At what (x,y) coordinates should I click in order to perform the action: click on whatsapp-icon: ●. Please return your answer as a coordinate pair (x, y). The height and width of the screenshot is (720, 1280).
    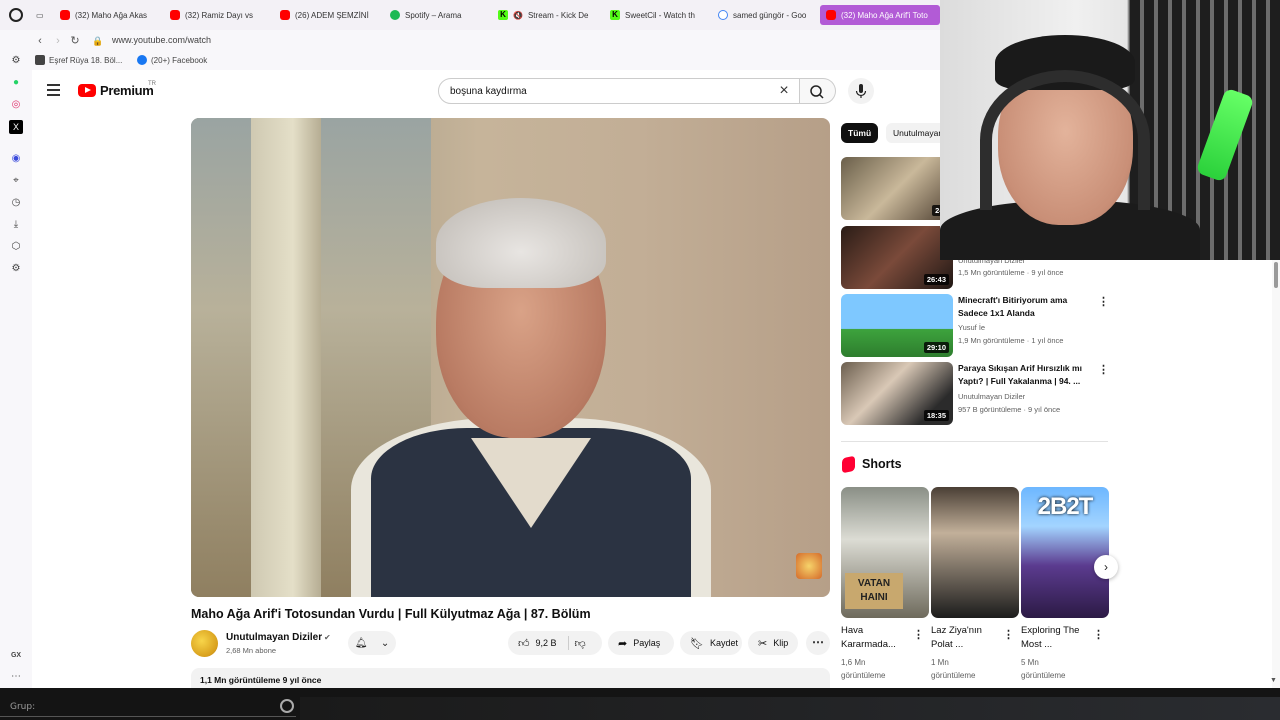
    Looking at the image, I should click on (16, 83).